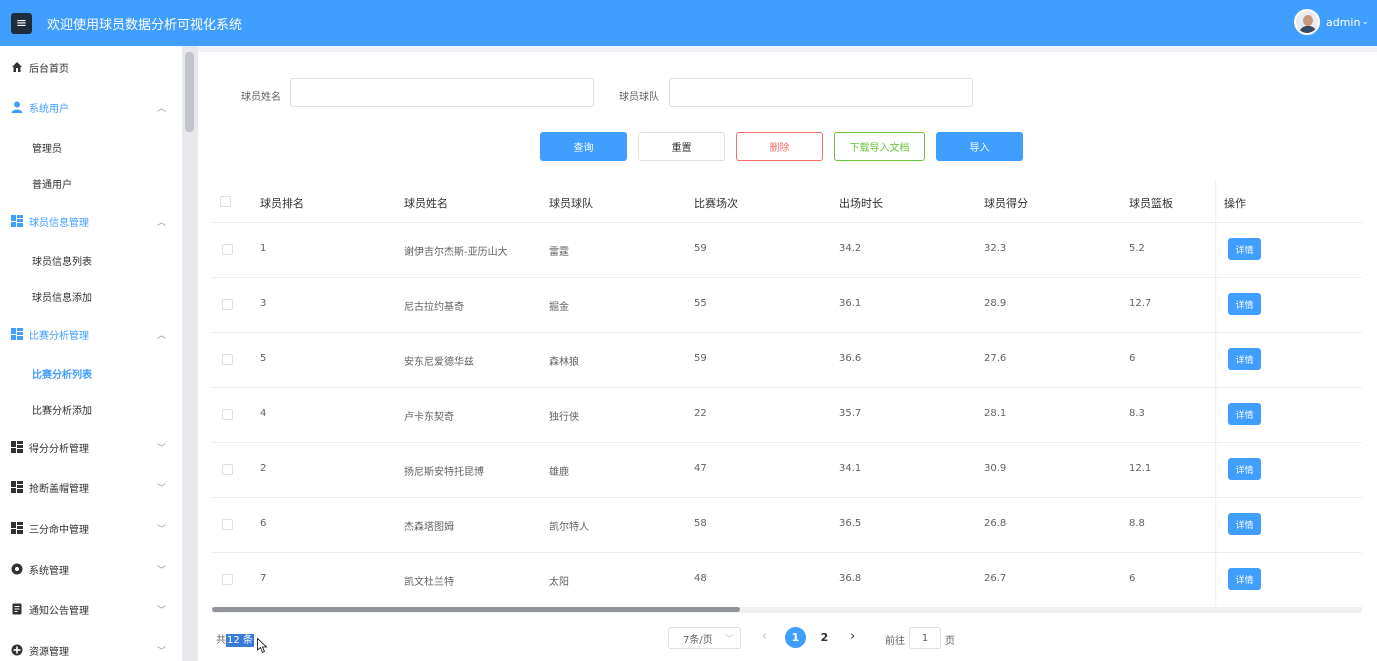 This screenshot has height=661, width=1377. I want to click on column-header-rebounds: 球员篮板, so click(1151, 203).